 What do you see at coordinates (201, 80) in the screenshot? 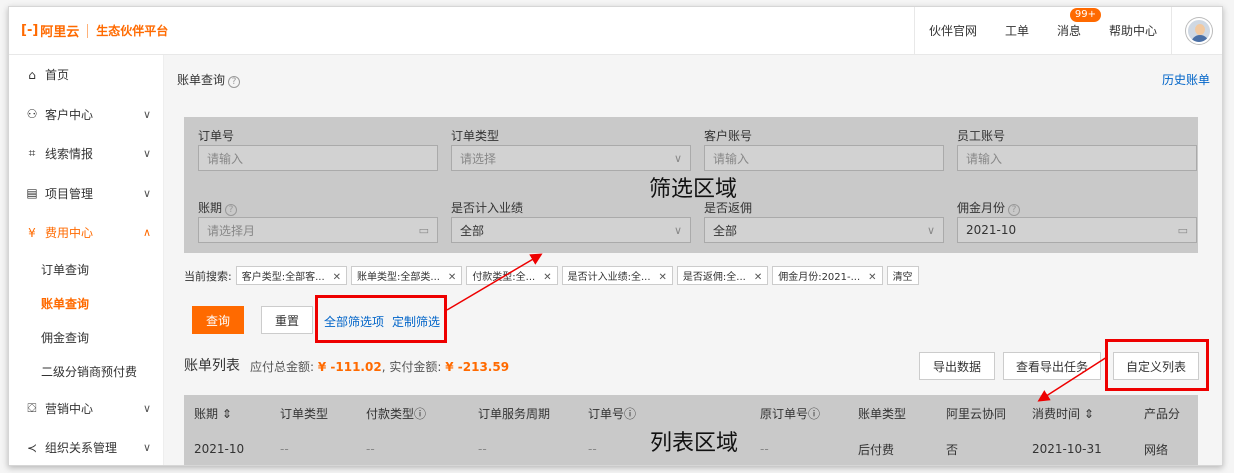
I see `page-title-text: 账单查询` at bounding box center [201, 80].